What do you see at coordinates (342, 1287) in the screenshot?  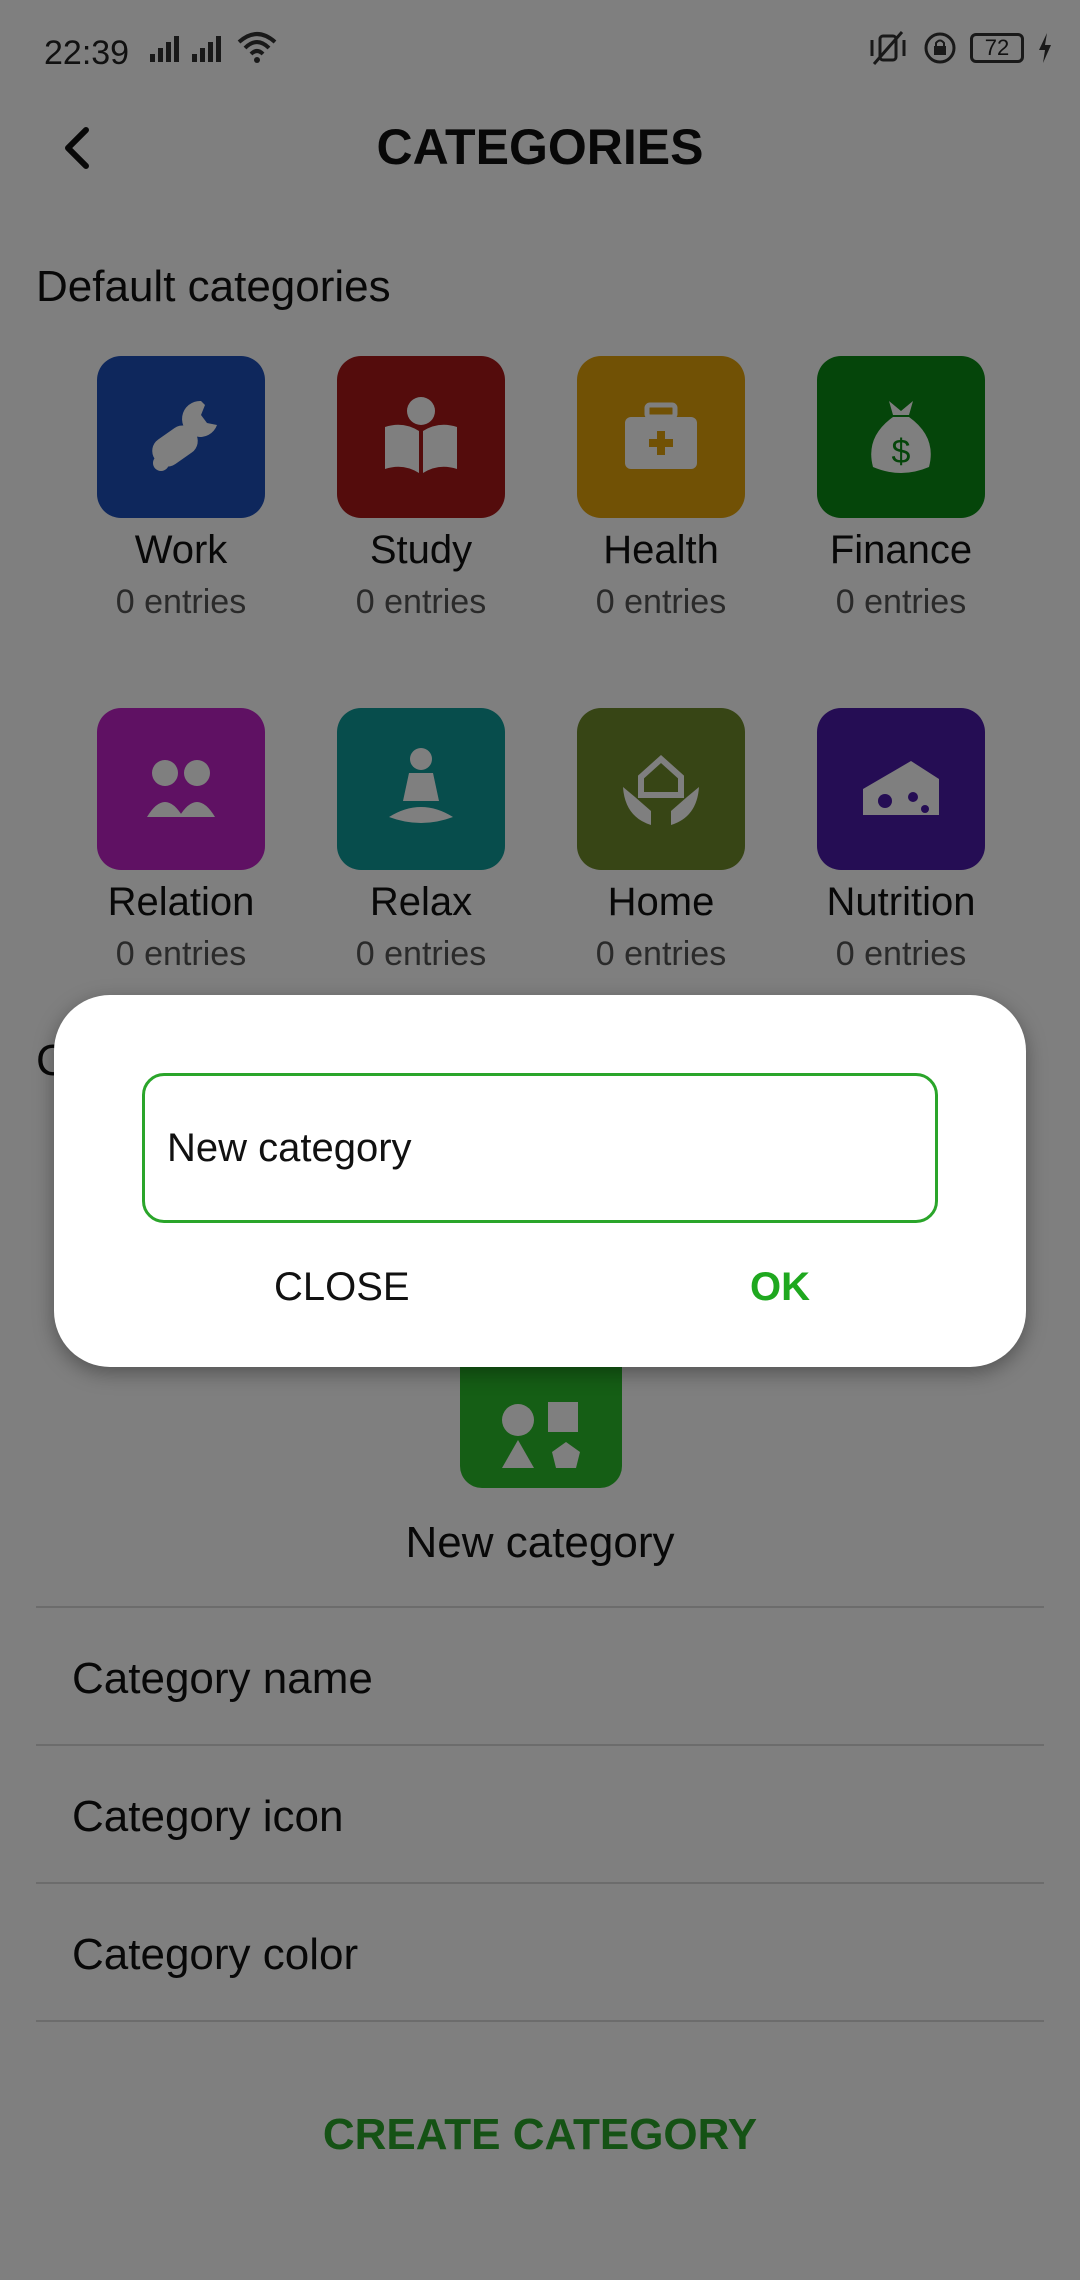 I see `close-button: CLOSE` at bounding box center [342, 1287].